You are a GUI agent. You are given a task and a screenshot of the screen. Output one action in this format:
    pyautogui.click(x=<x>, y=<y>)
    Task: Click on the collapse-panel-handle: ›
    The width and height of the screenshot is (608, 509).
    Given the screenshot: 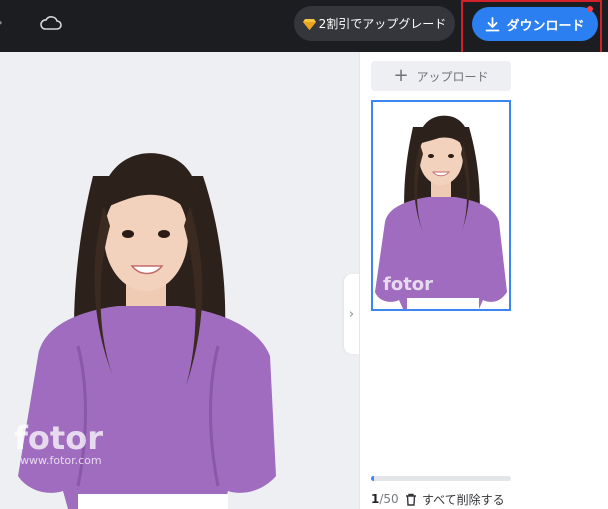 What is the action you would take?
    pyautogui.click(x=351, y=314)
    